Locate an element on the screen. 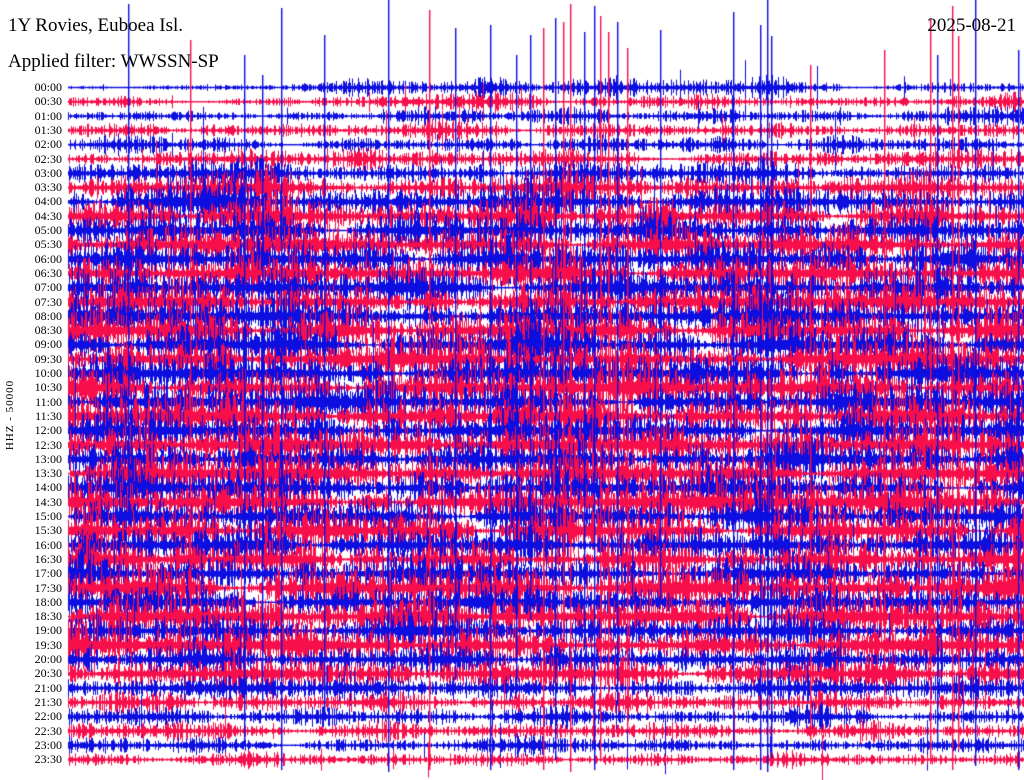  time-label-03:00: 03:00 is located at coordinates (48, 172).